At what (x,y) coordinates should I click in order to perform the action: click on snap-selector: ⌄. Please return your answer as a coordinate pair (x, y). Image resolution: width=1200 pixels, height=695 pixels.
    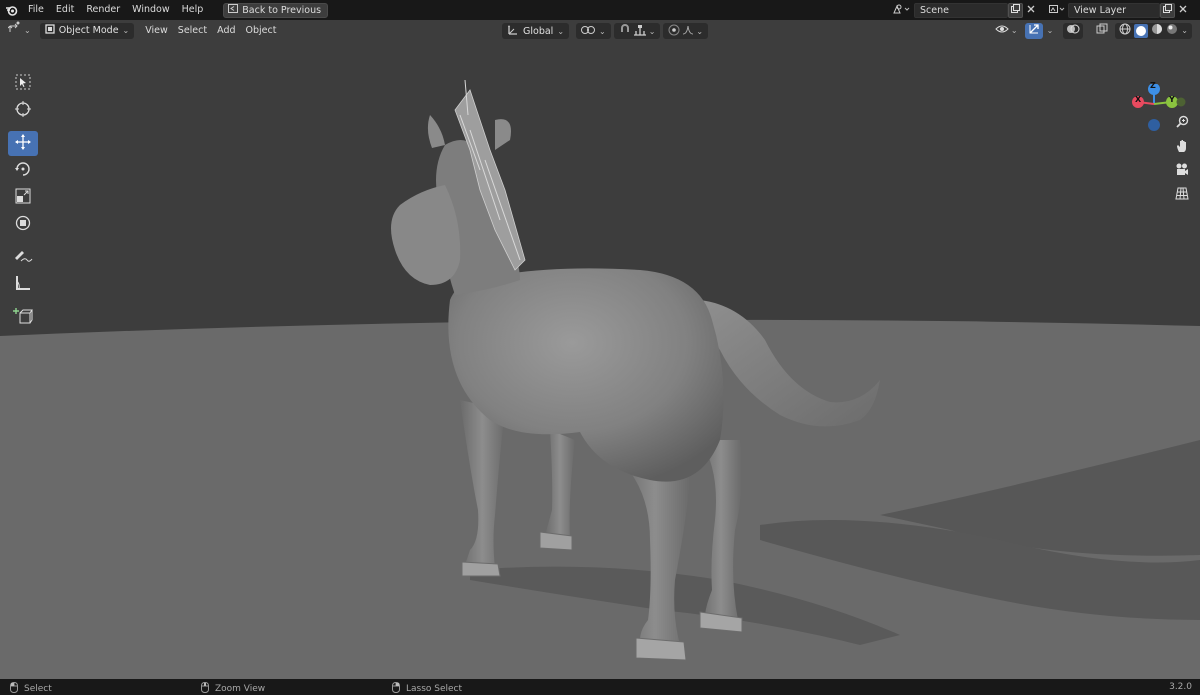
    Looking at the image, I should click on (637, 31).